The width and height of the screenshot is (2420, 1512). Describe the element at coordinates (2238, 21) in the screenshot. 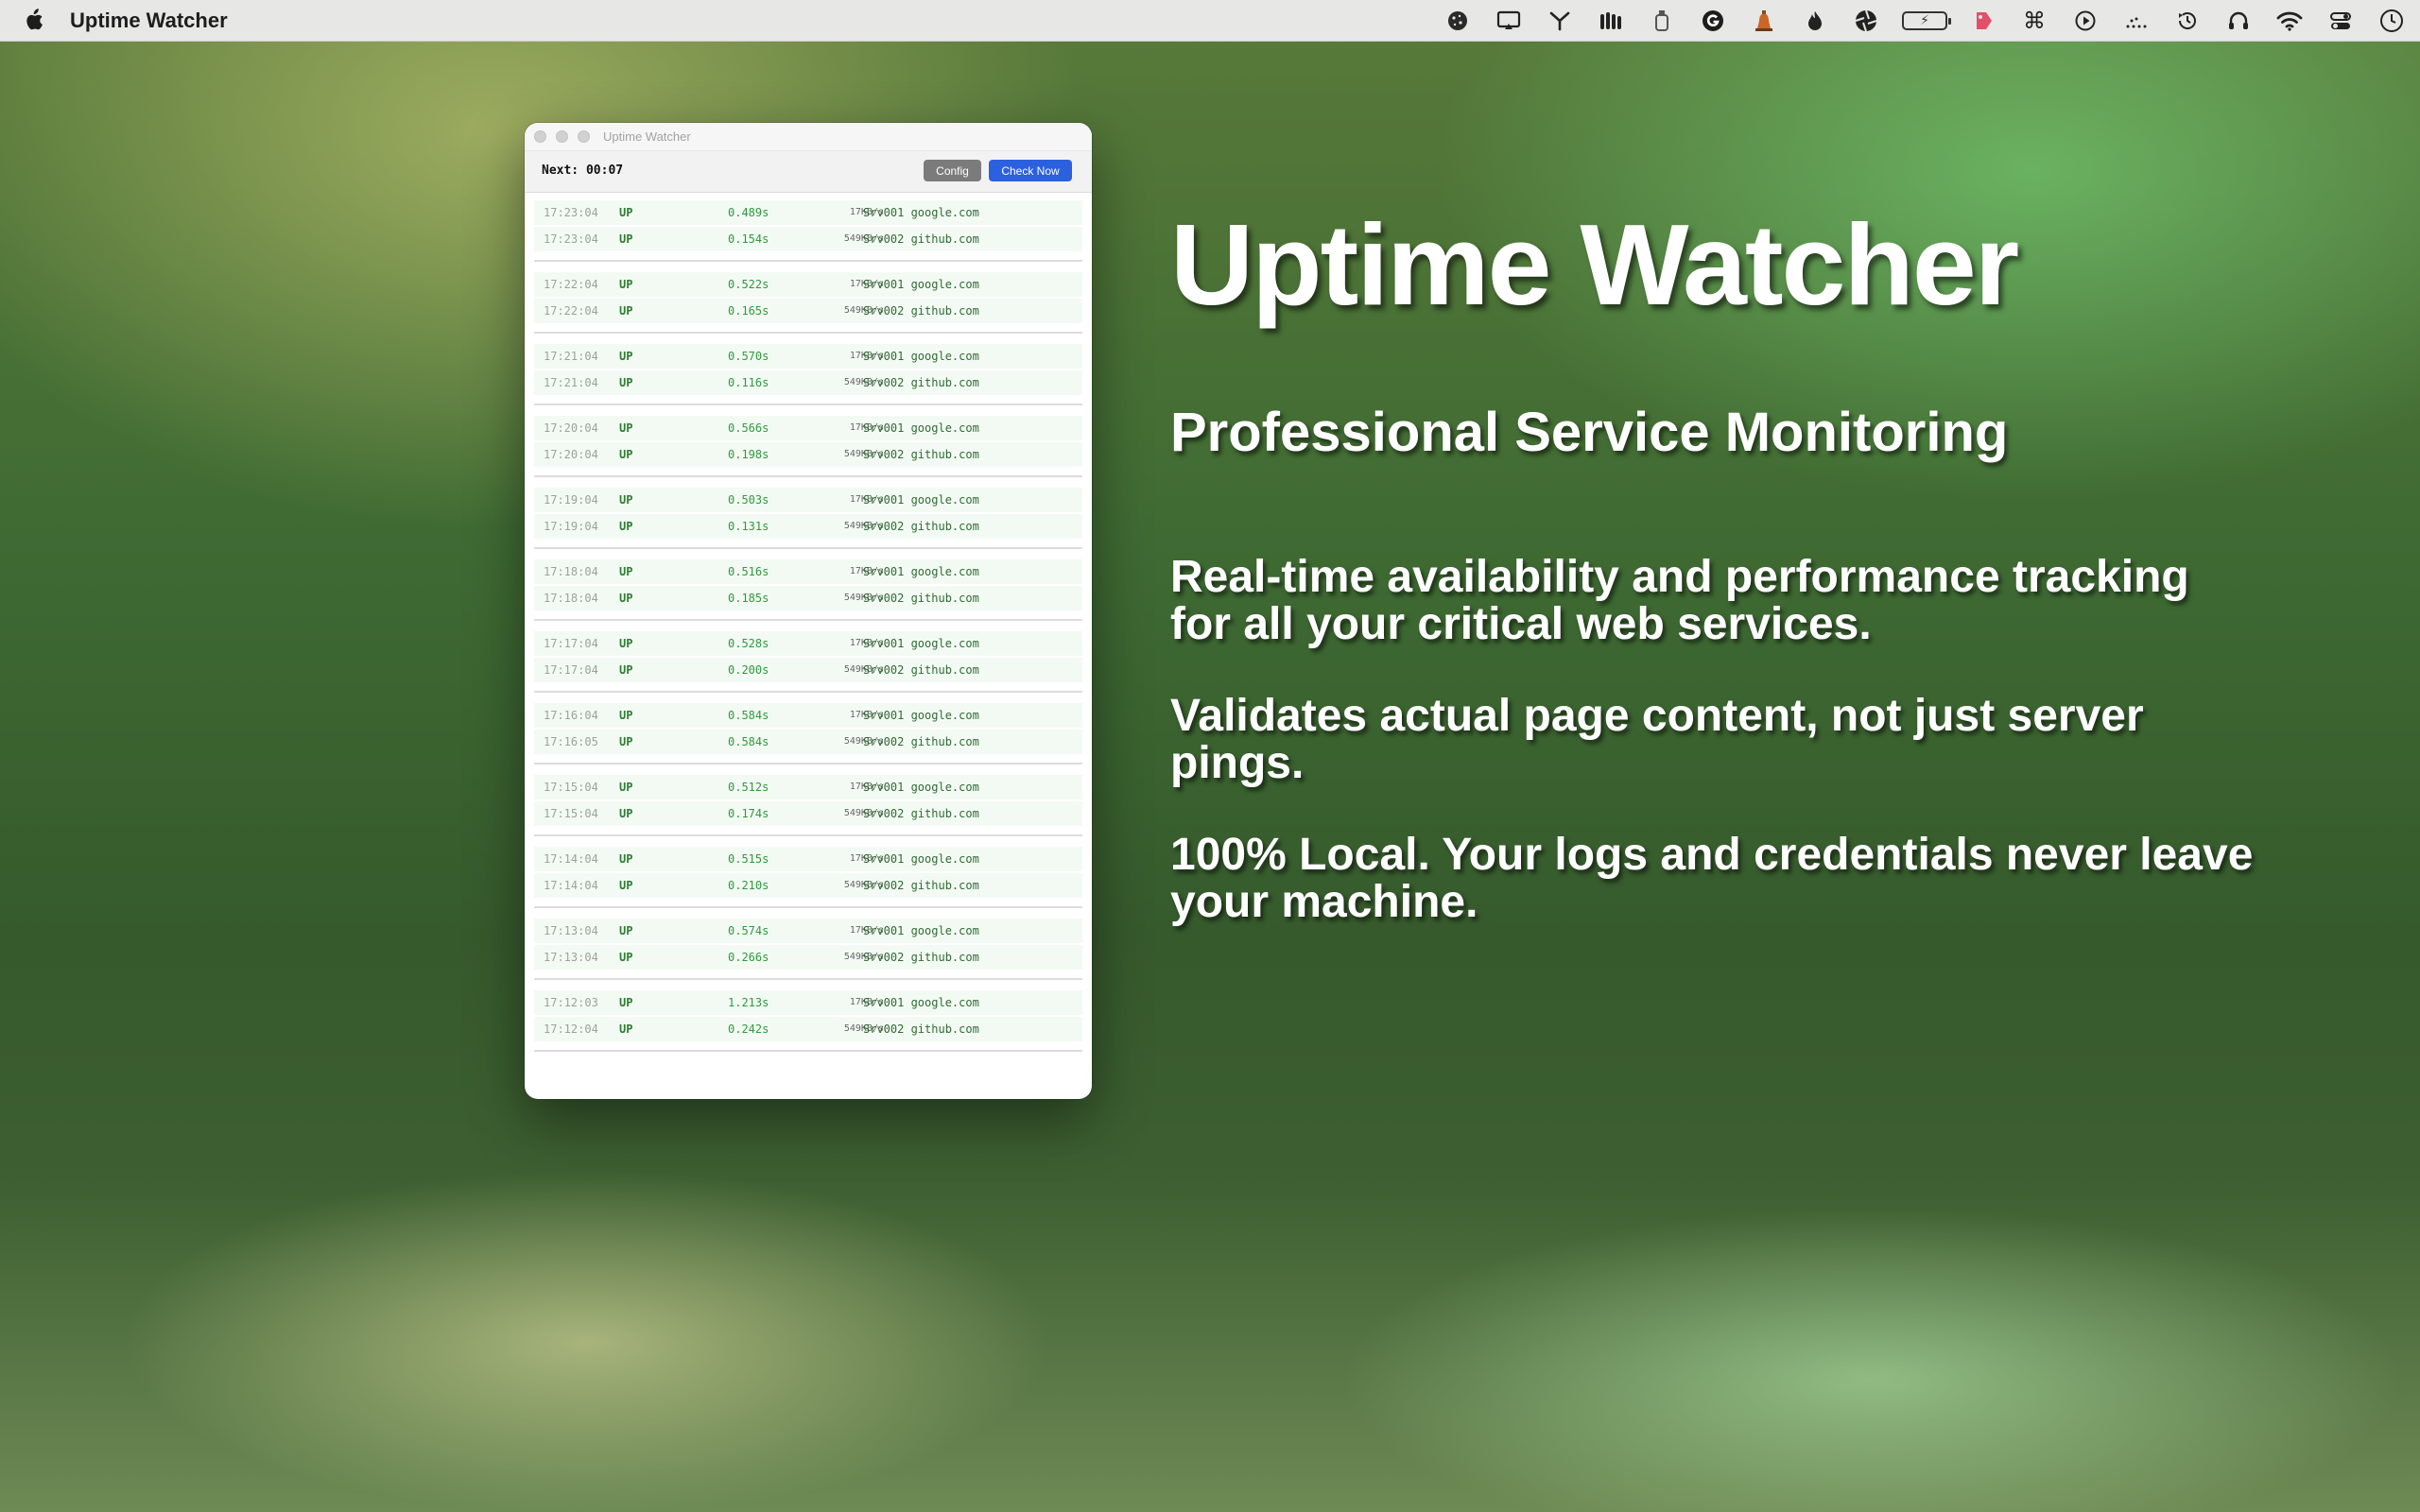

I see `headphones-icon` at that location.